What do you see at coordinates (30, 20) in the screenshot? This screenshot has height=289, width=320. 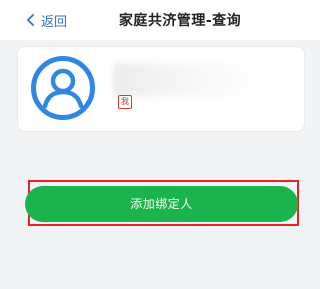 I see `chevron-left-icon` at bounding box center [30, 20].